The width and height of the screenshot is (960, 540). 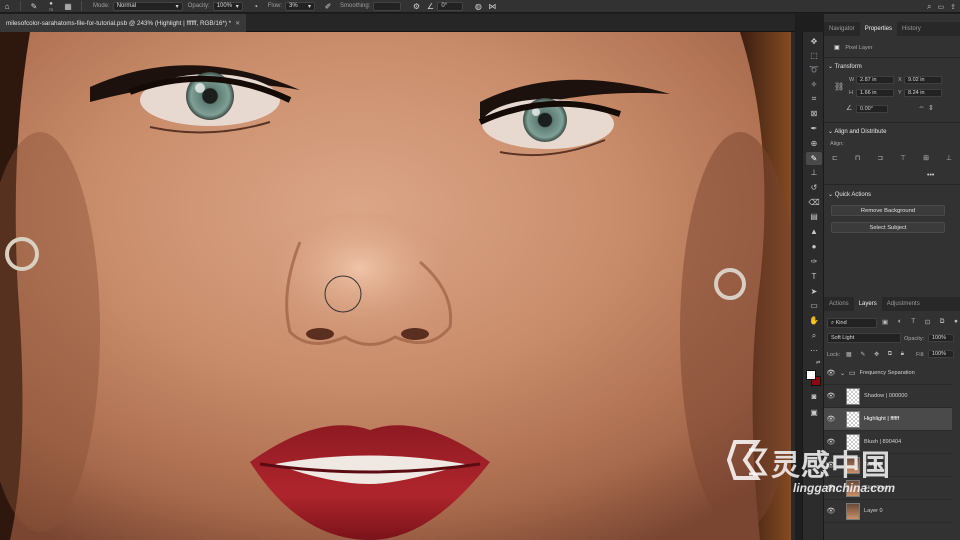 I want to click on swap-colors-icon: ⇄, so click(x=818, y=363).